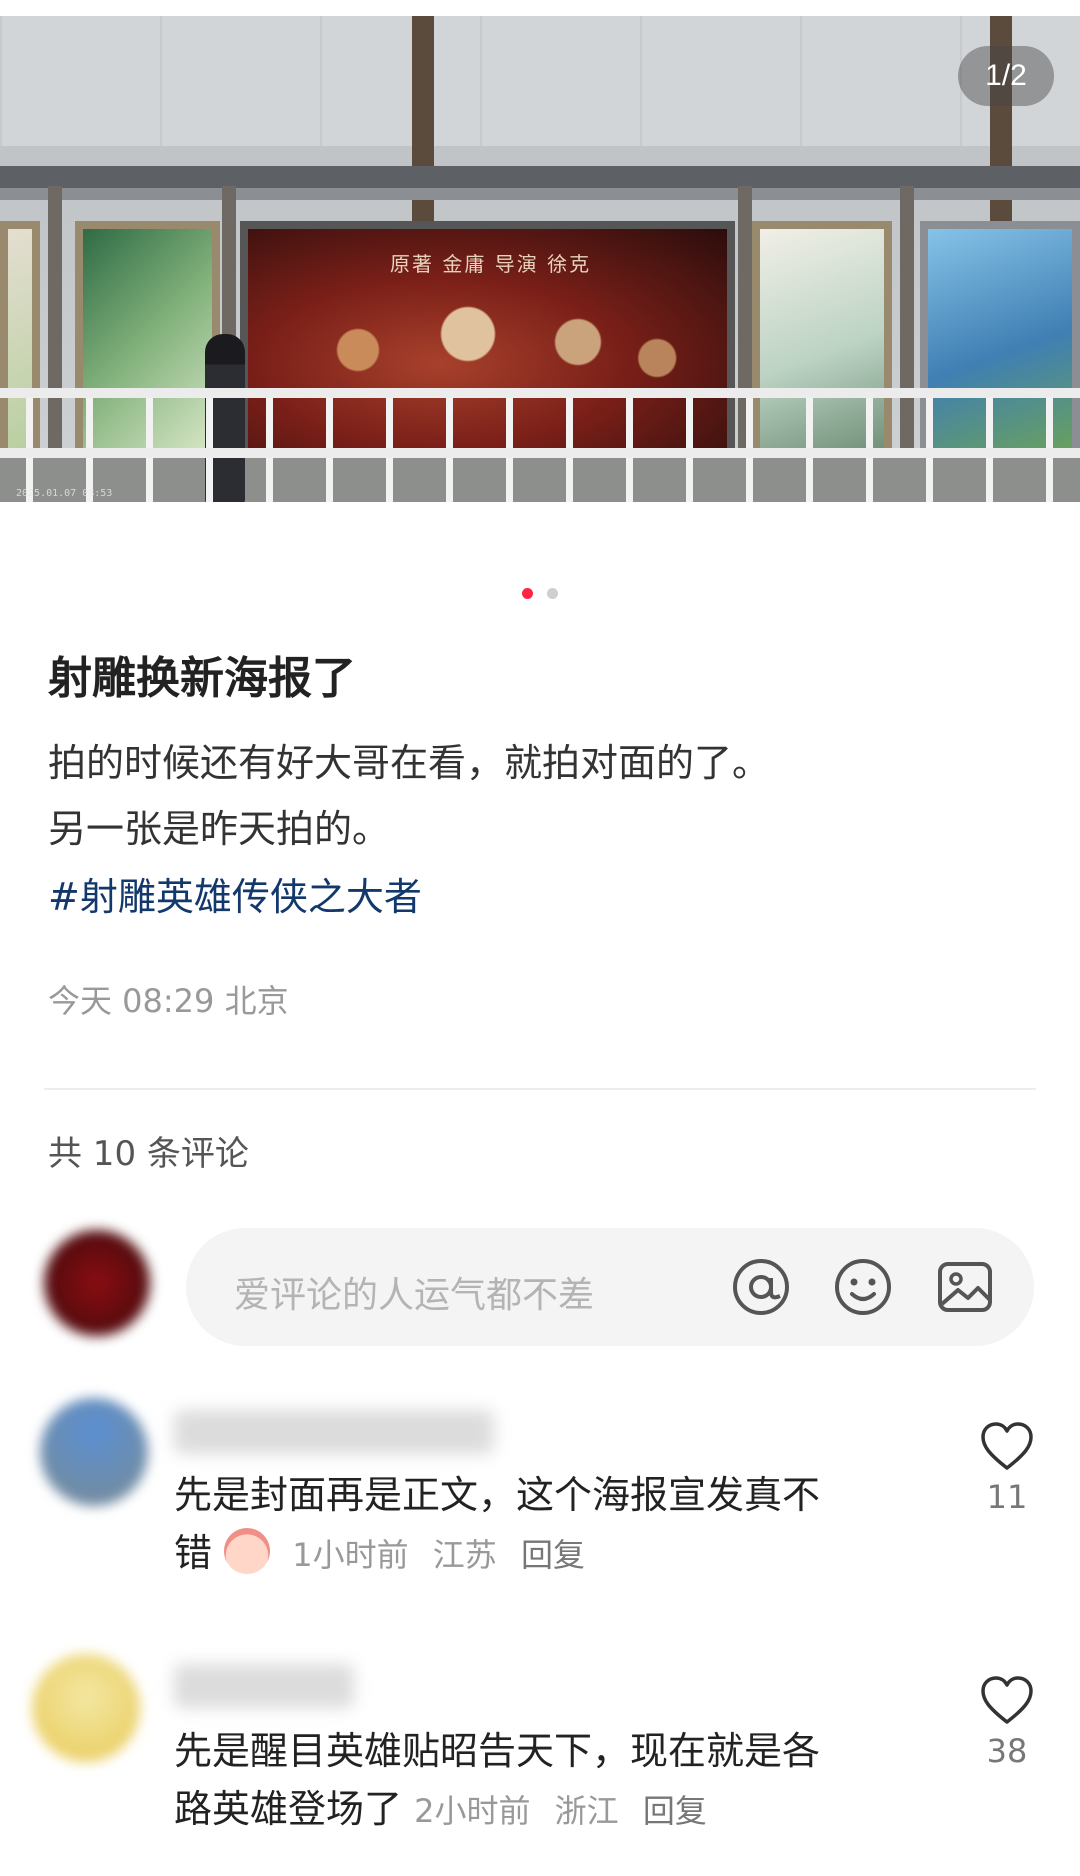  I want to click on photo-timestamp: 2025.01.07 08:53, so click(64, 493).